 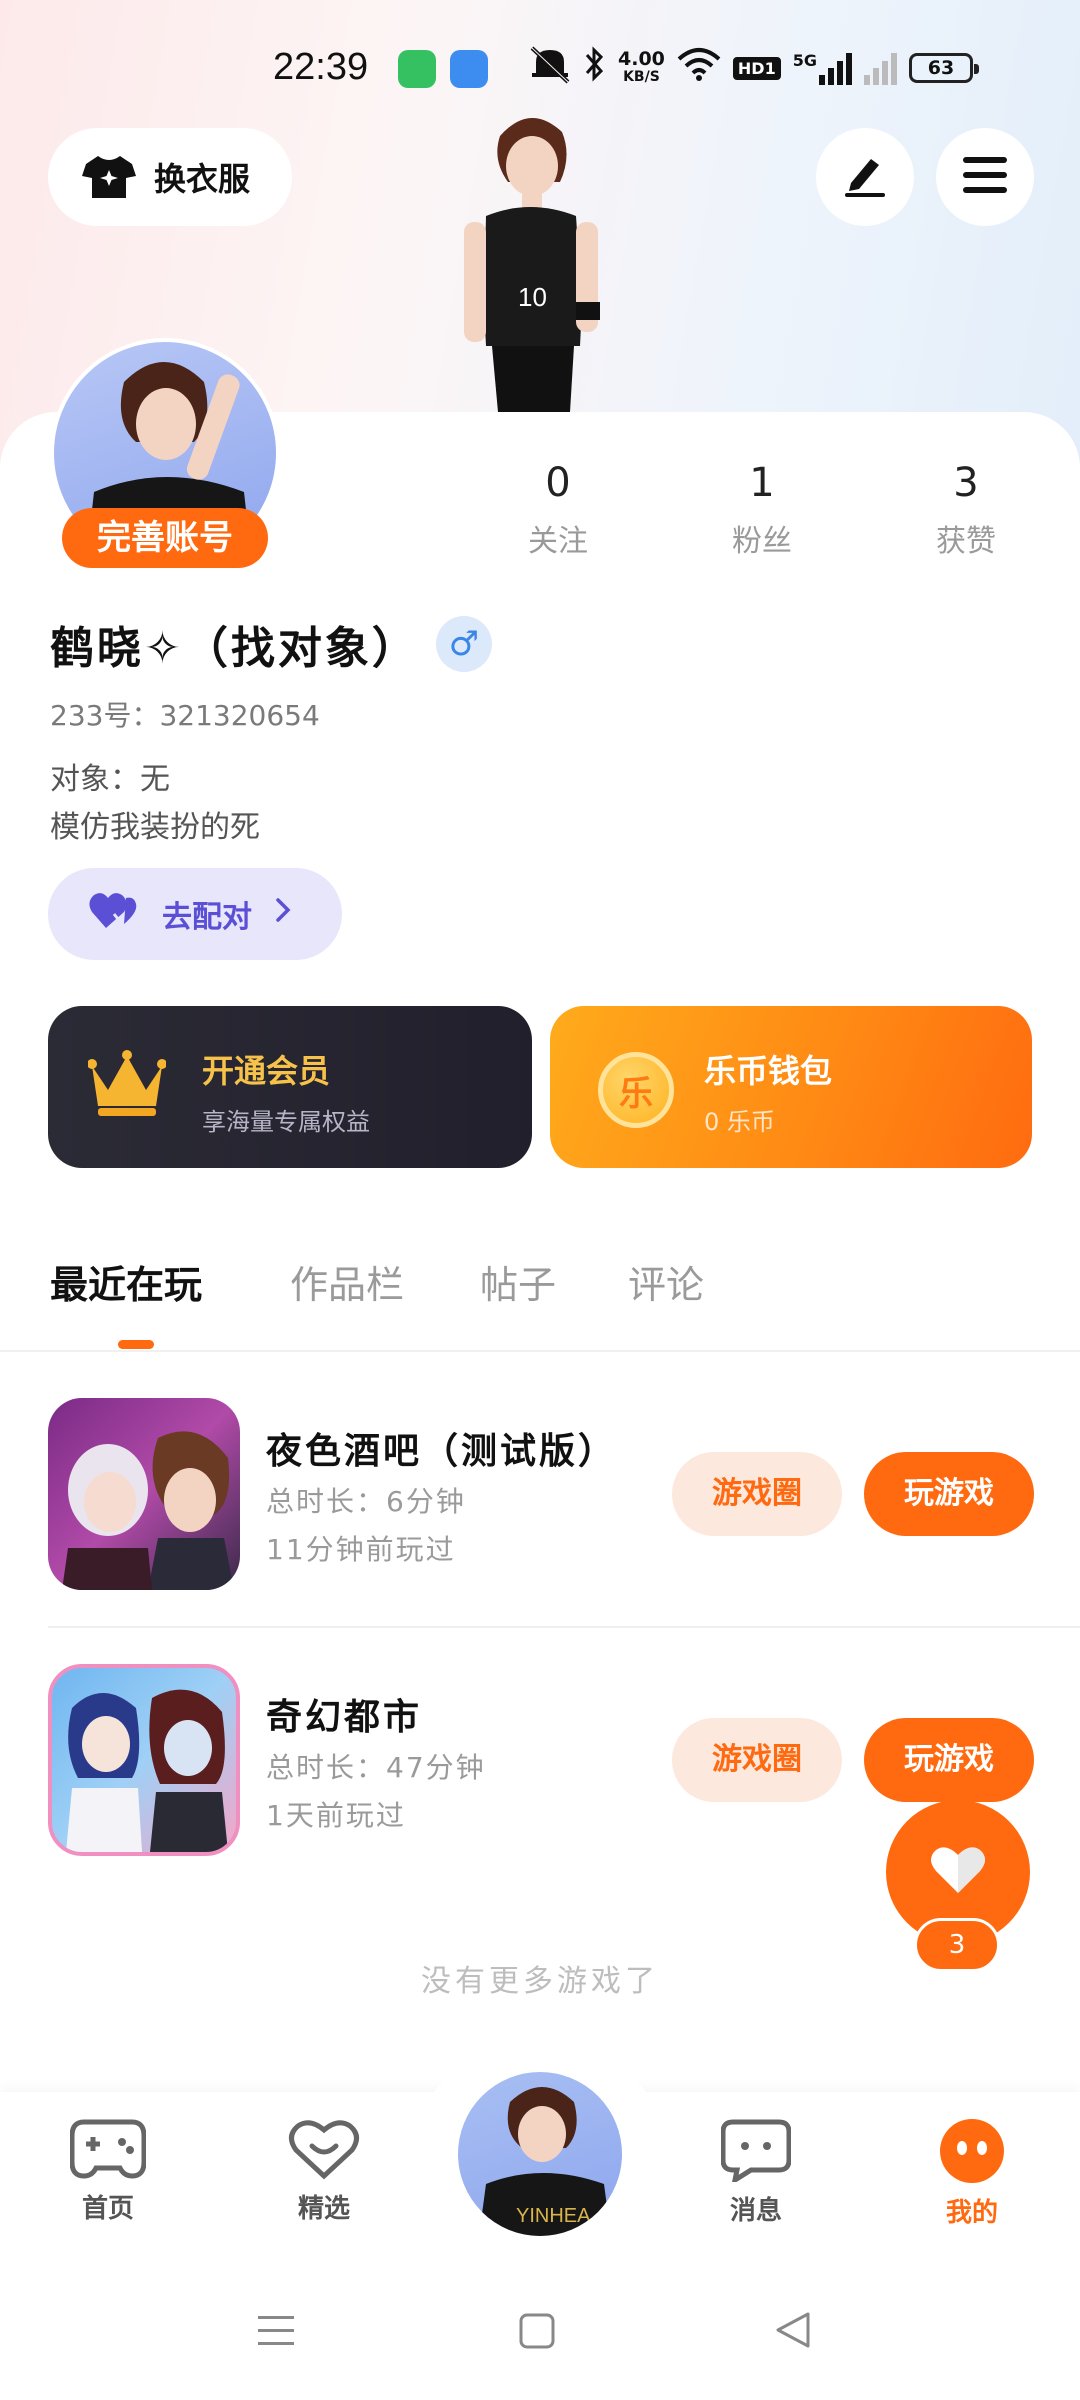 What do you see at coordinates (966, 541) in the screenshot?
I see `stat-likes-label: 获赞` at bounding box center [966, 541].